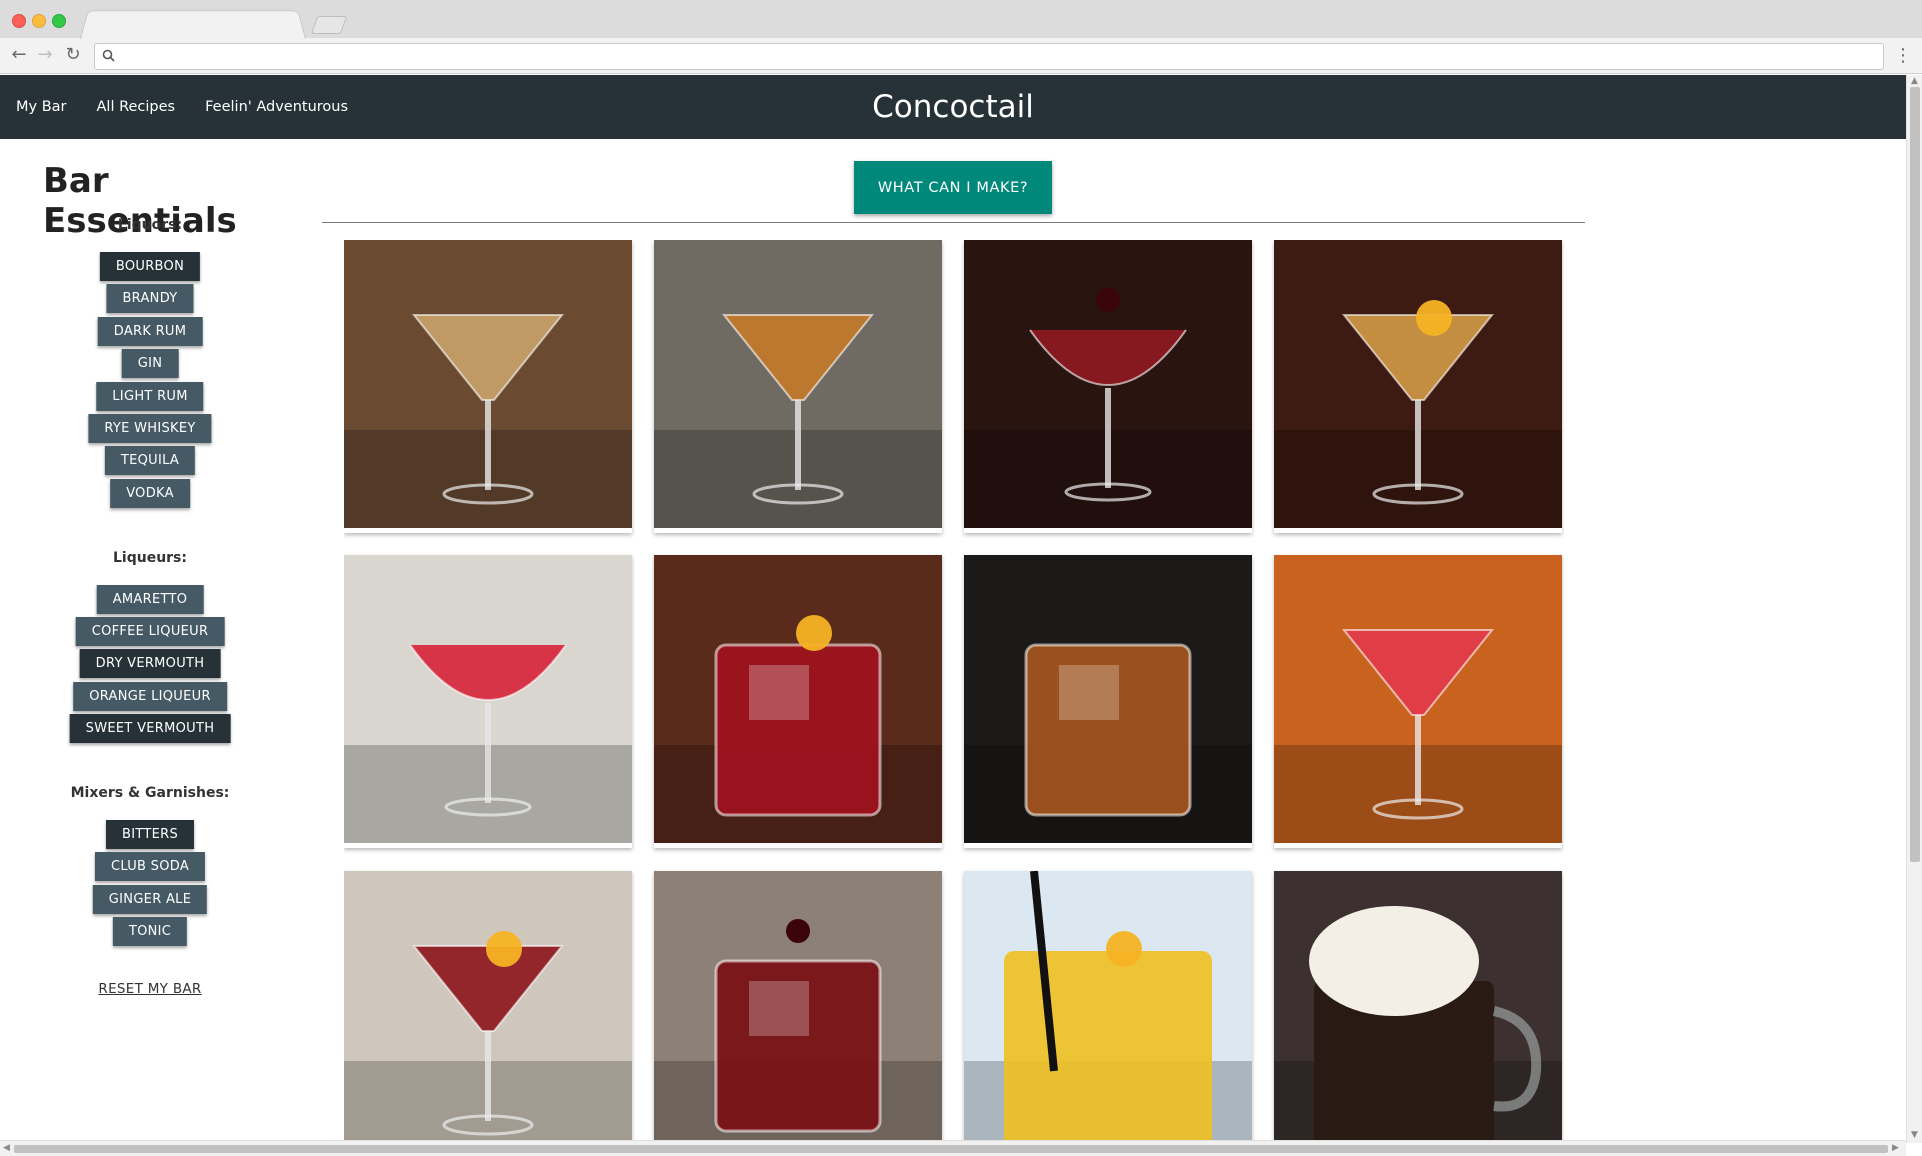  Describe the element at coordinates (150, 331) in the screenshot. I see `ingredient-chip: DARK RUM` at that location.